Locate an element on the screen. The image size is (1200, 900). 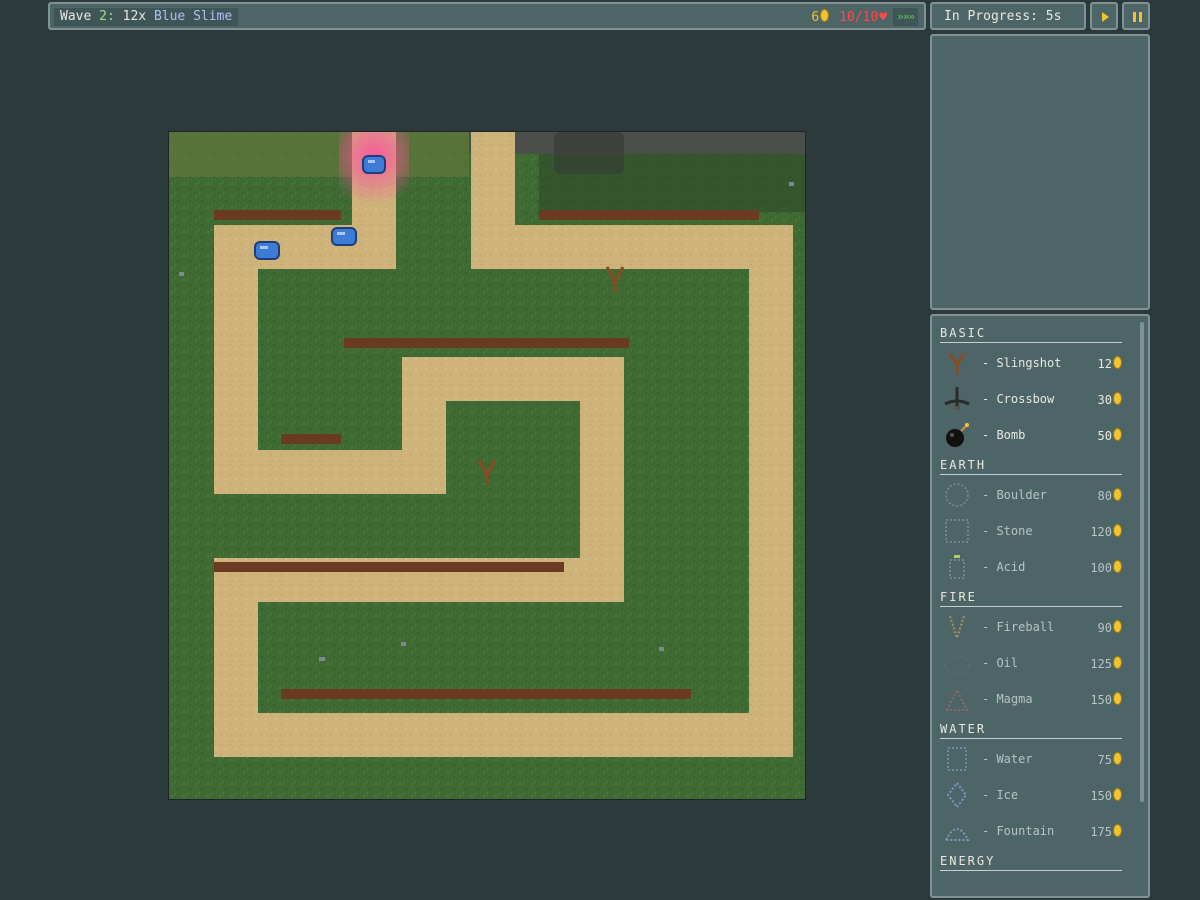
tower-item-crossbow: - Crossbow 30 is located at coordinates (1033, 399).